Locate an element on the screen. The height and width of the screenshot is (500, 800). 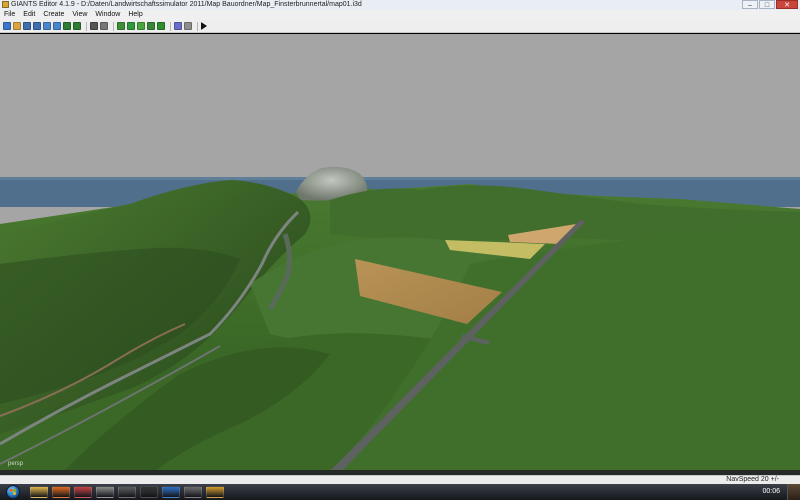
menu-create: Create is located at coordinates (53, 15).